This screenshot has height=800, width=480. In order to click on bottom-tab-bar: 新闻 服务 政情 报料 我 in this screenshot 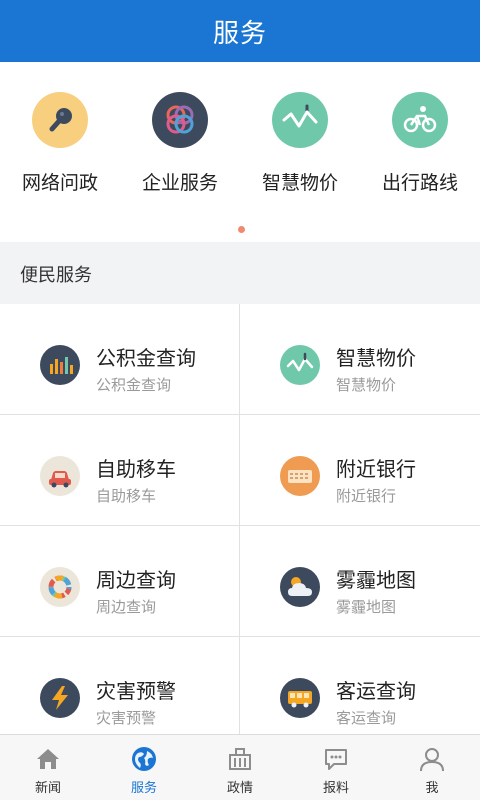, I will do `click(240, 767)`.